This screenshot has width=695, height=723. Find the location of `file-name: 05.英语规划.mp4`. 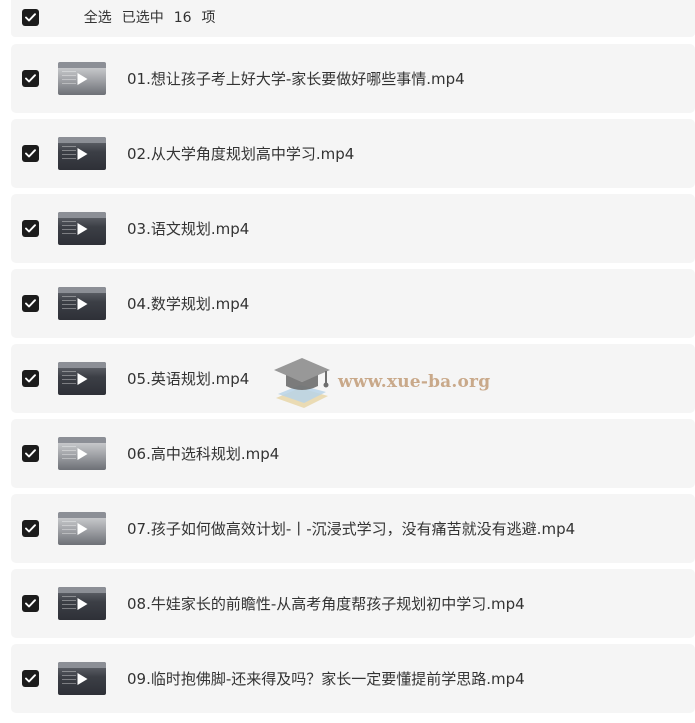

file-name: 05.英语规划.mp4 is located at coordinates (188, 378).